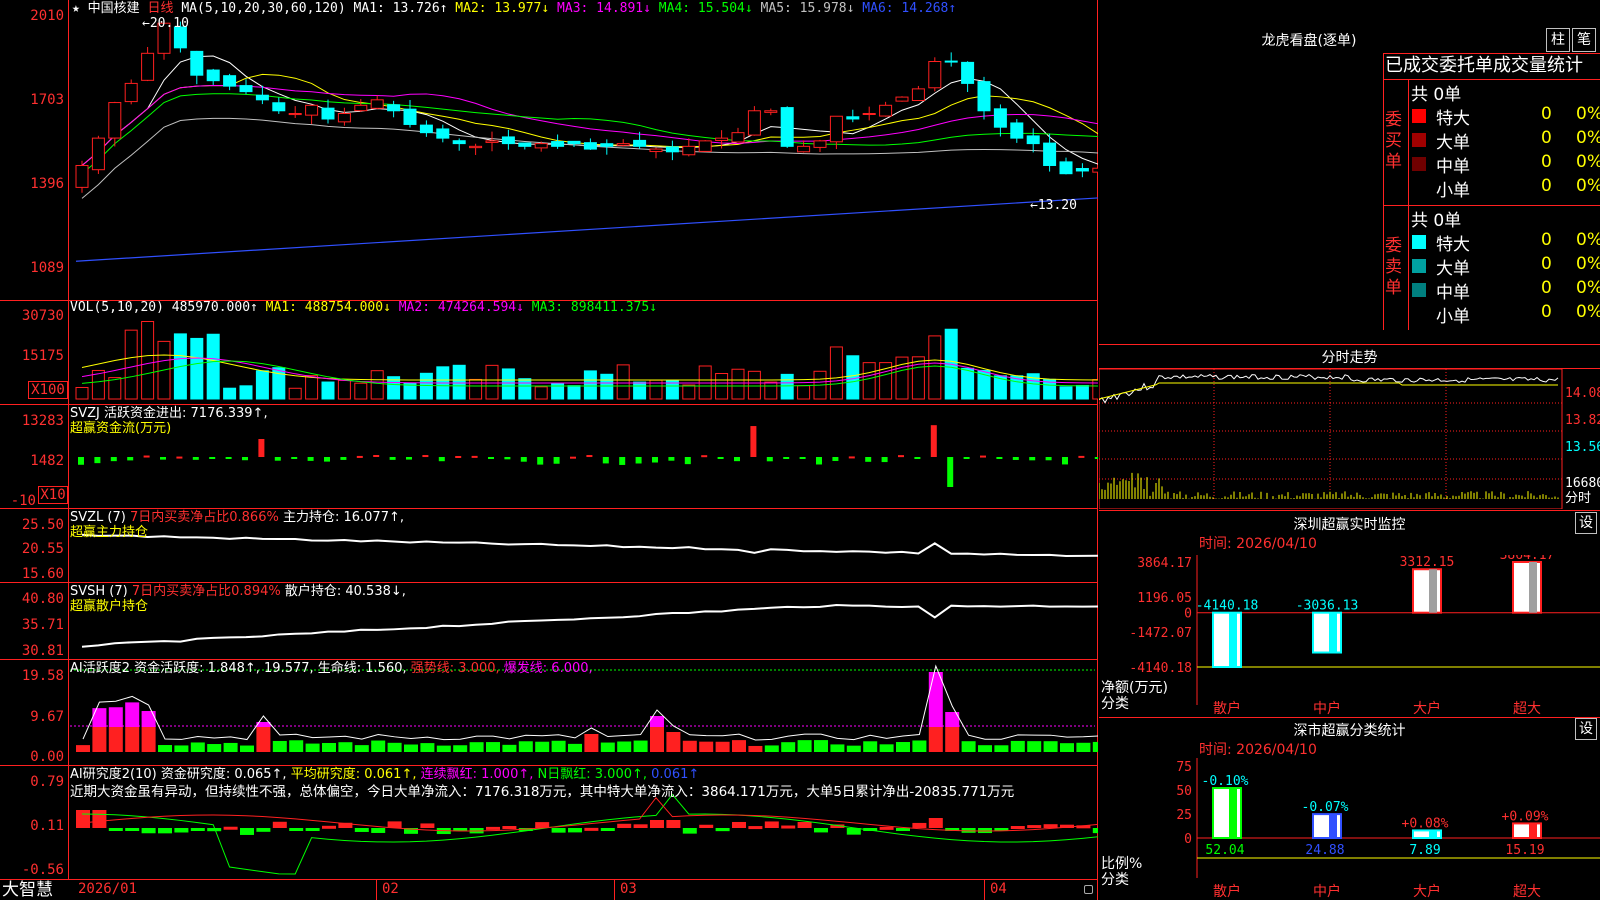 The image size is (1600, 900). I want to click on intraday-axis-label: 14.08, so click(1582, 393).